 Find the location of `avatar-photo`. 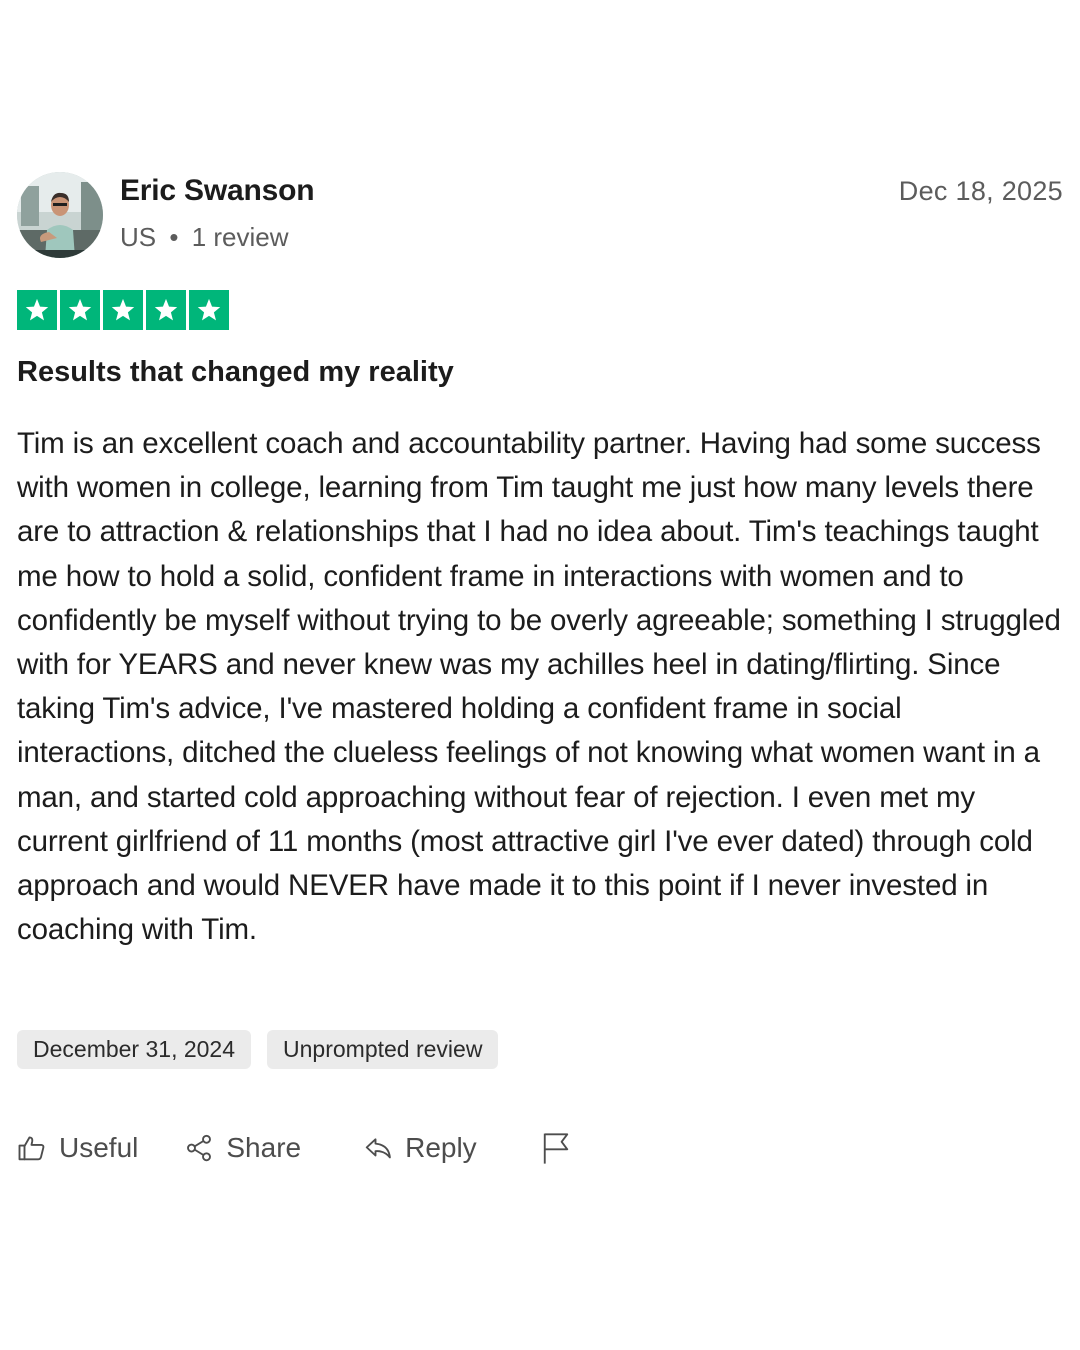

avatar-photo is located at coordinates (60, 215).